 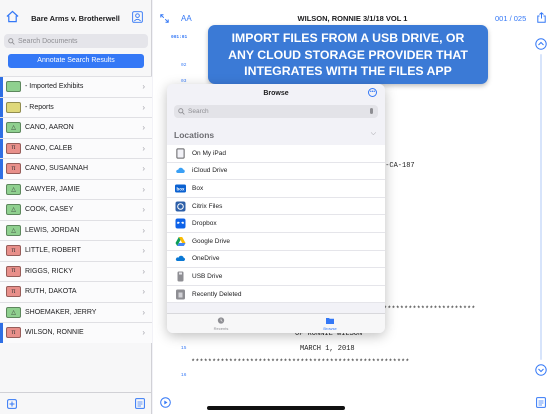 What do you see at coordinates (76, 189) in the screenshot?
I see `sidebar-item: △ CAWYER, JAMIE ›` at bounding box center [76, 189].